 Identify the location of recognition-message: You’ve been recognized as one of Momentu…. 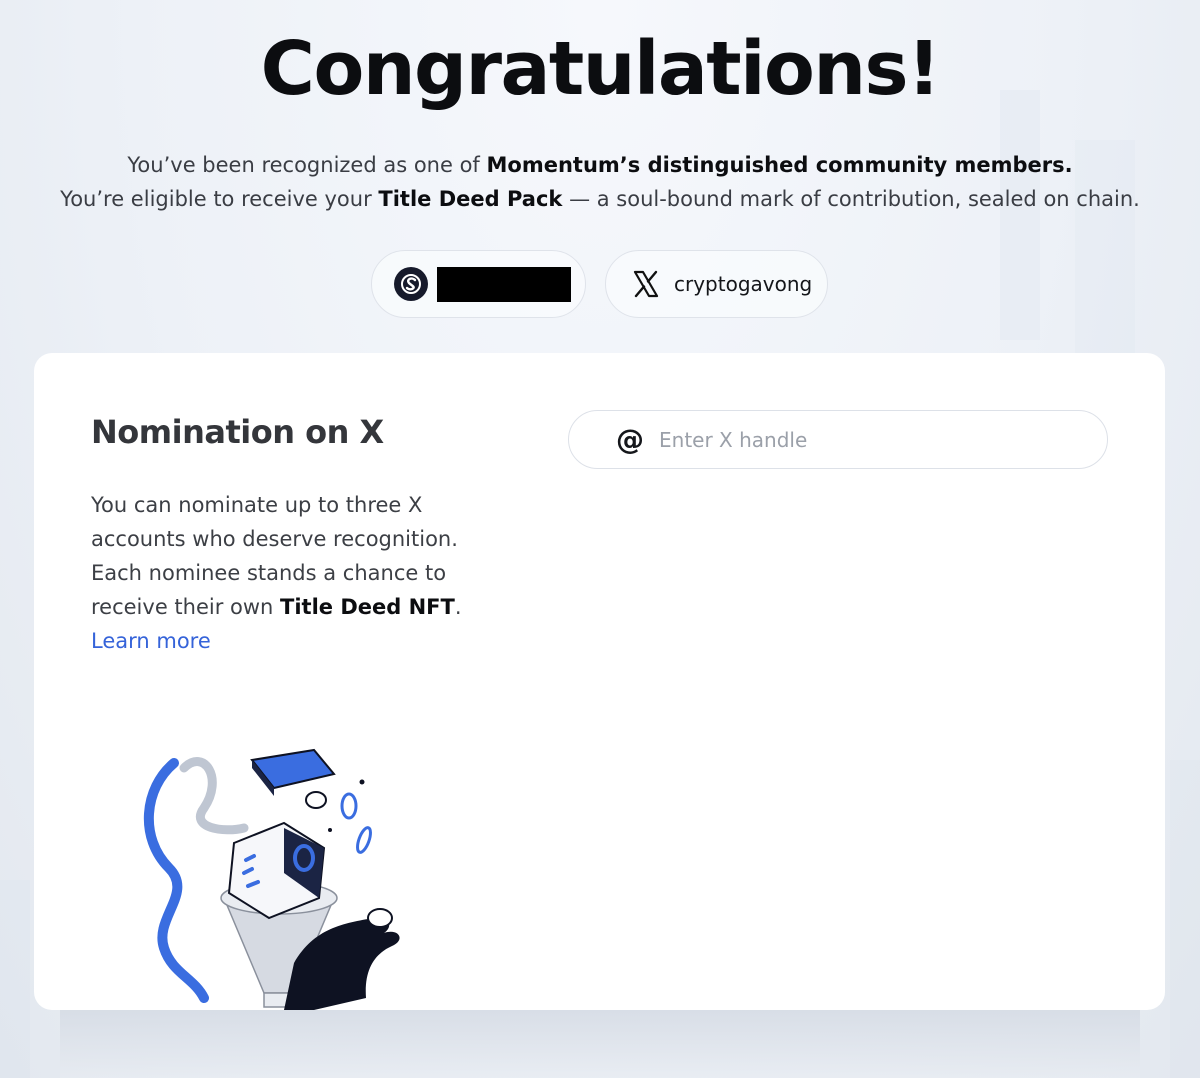
(600, 182).